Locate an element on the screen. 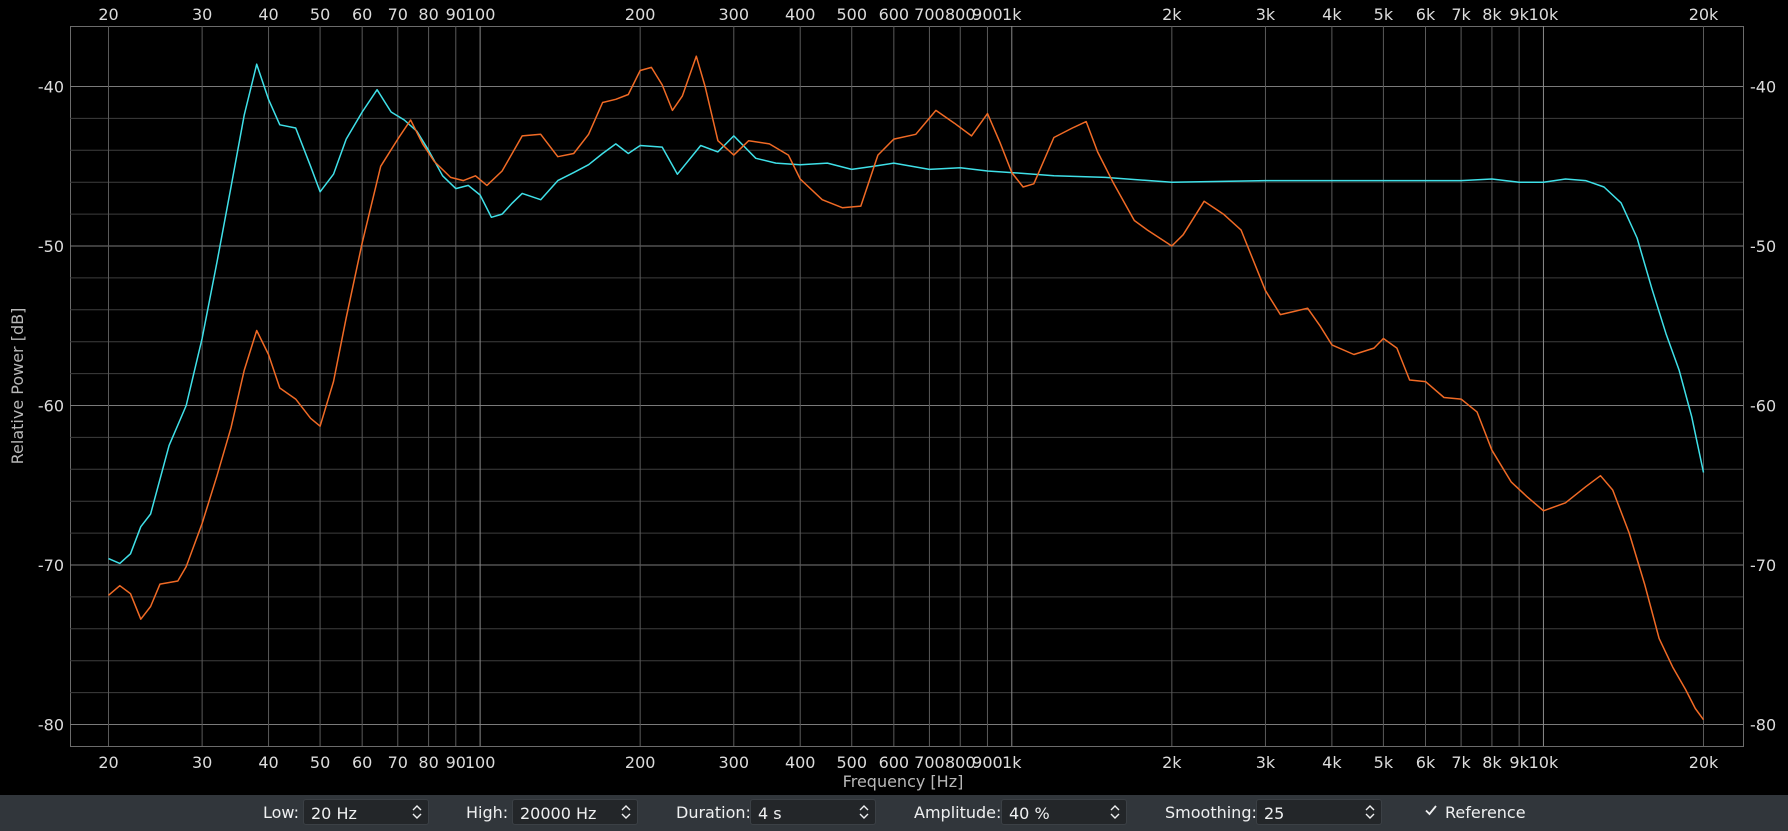  y-axis-title: Relative Power [dB] is located at coordinates (17, 386).